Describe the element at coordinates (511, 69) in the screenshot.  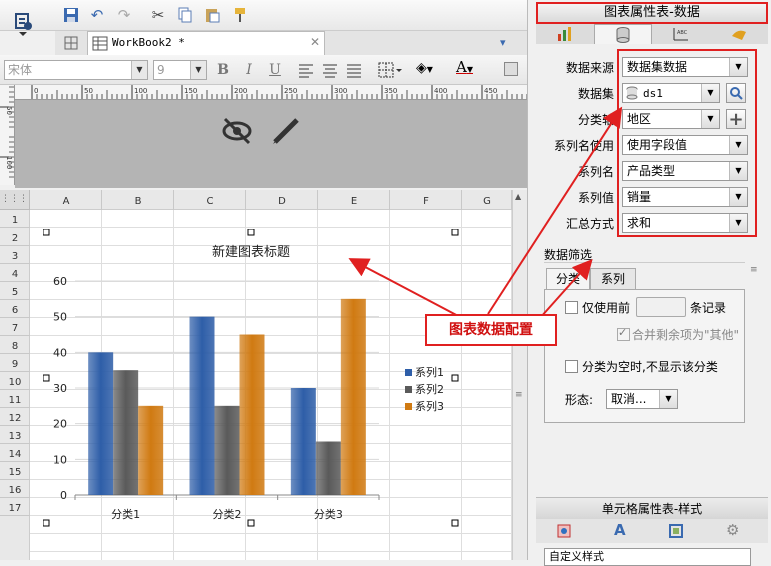
I see `more-icon` at that location.